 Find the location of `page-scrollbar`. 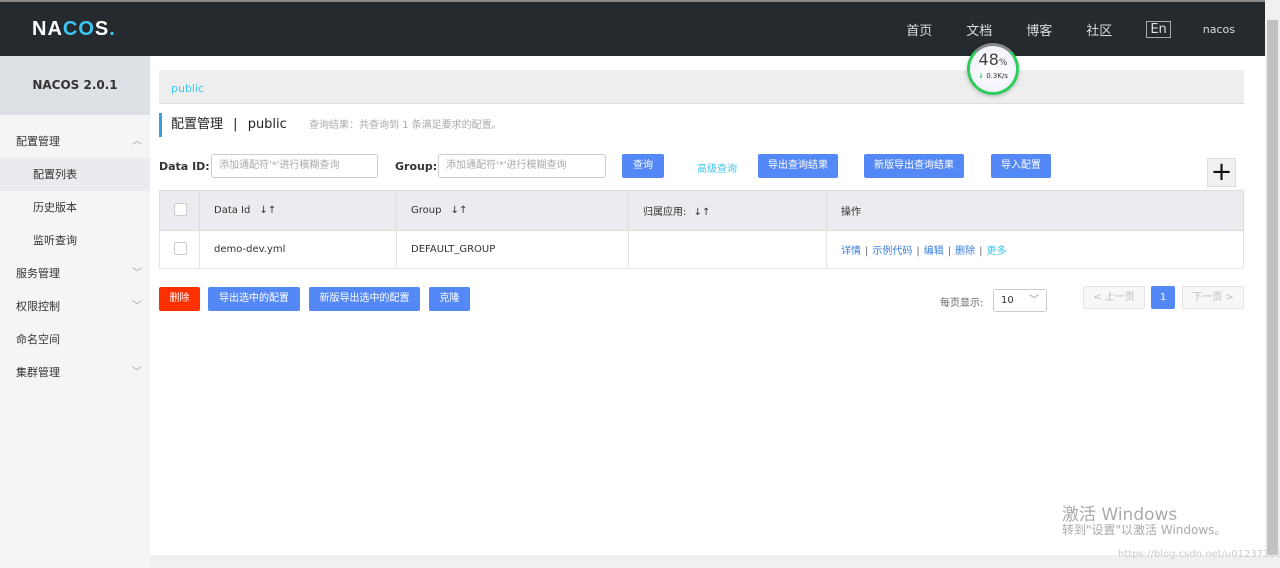

page-scrollbar is located at coordinates (1272, 284).